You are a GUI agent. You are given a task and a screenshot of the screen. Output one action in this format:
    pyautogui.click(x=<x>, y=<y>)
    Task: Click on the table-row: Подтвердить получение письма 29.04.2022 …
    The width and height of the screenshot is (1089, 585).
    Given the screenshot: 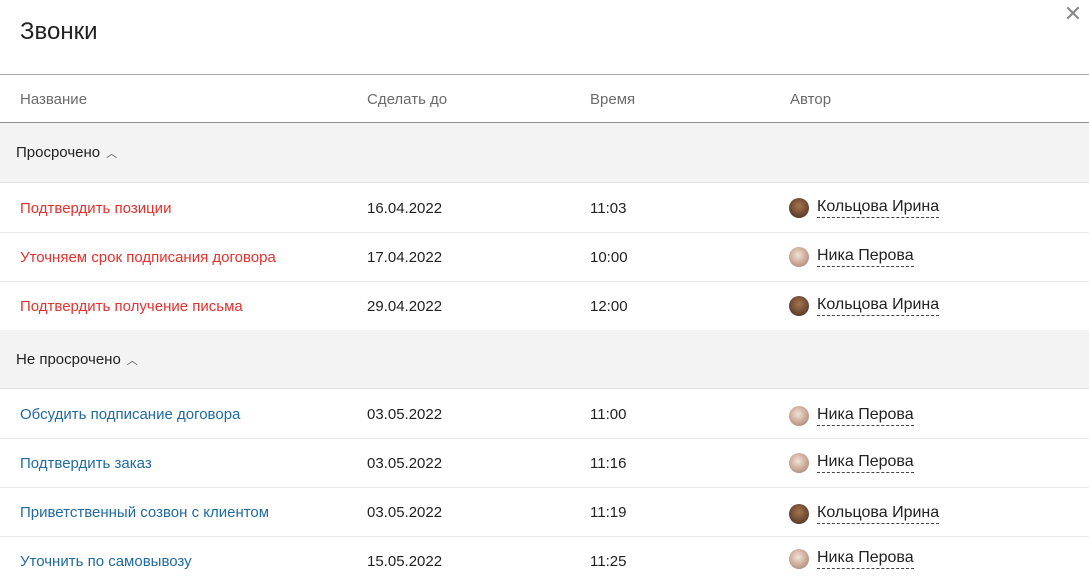 What is the action you would take?
    pyautogui.click(x=544, y=306)
    